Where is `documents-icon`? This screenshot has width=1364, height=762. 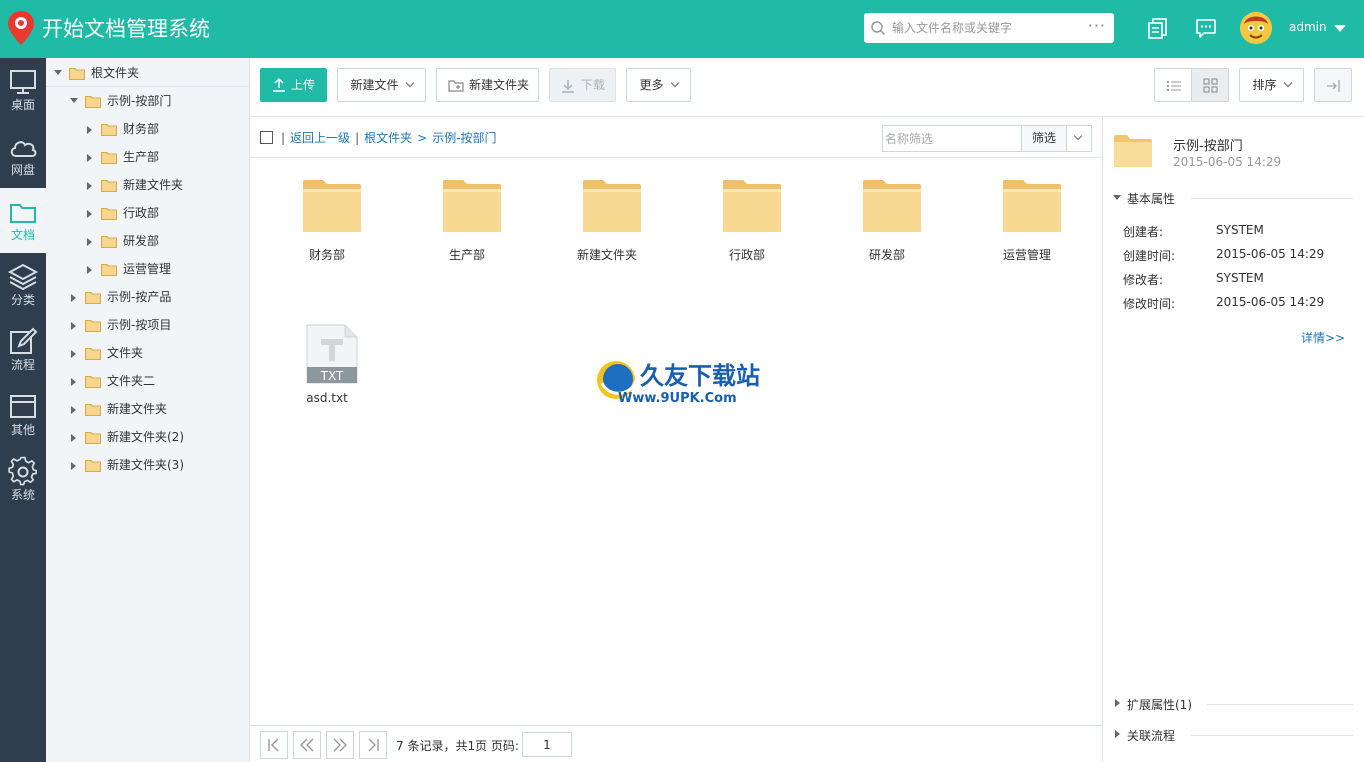 documents-icon is located at coordinates (1158, 28).